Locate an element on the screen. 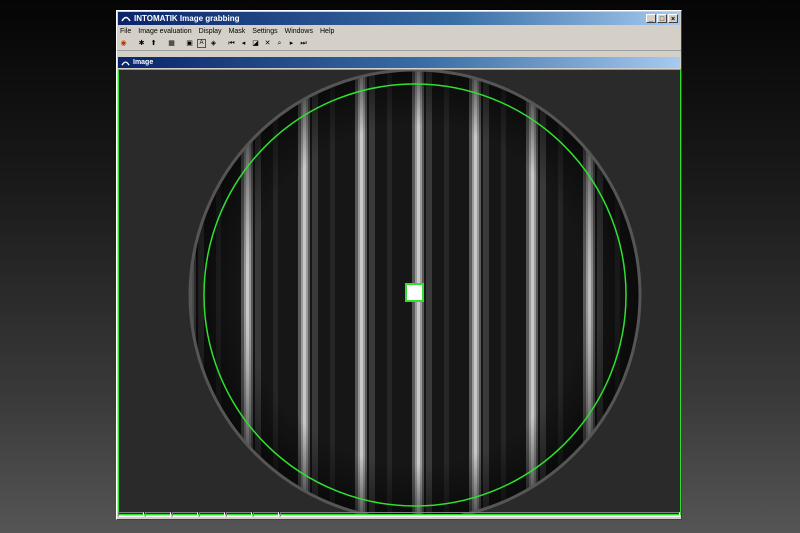 This screenshot has height=533, width=800. grab-icon: ✱ is located at coordinates (141, 43).